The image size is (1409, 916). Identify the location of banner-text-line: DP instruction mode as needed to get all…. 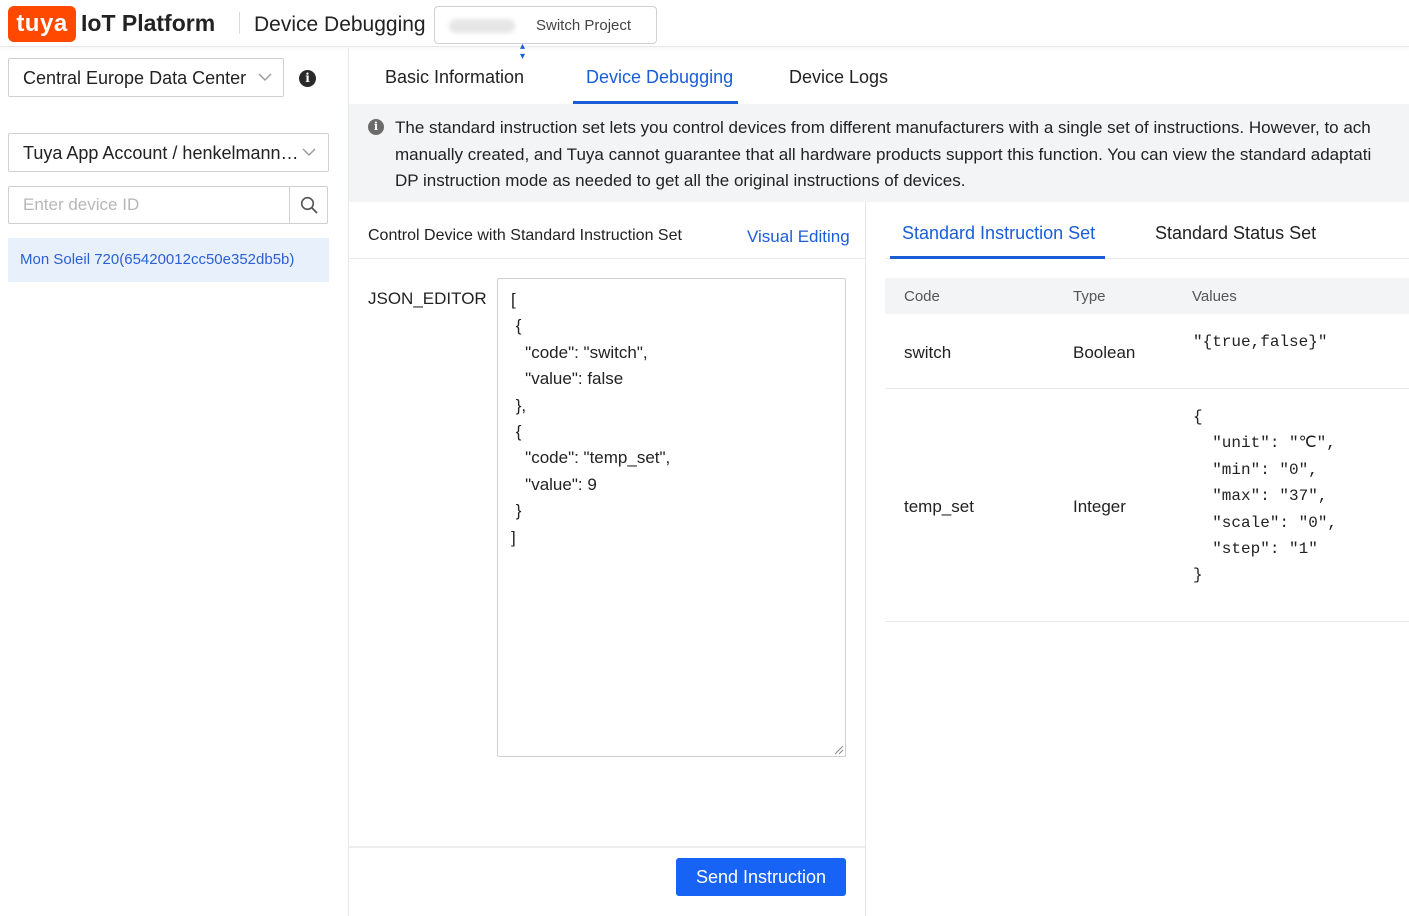
(680, 180).